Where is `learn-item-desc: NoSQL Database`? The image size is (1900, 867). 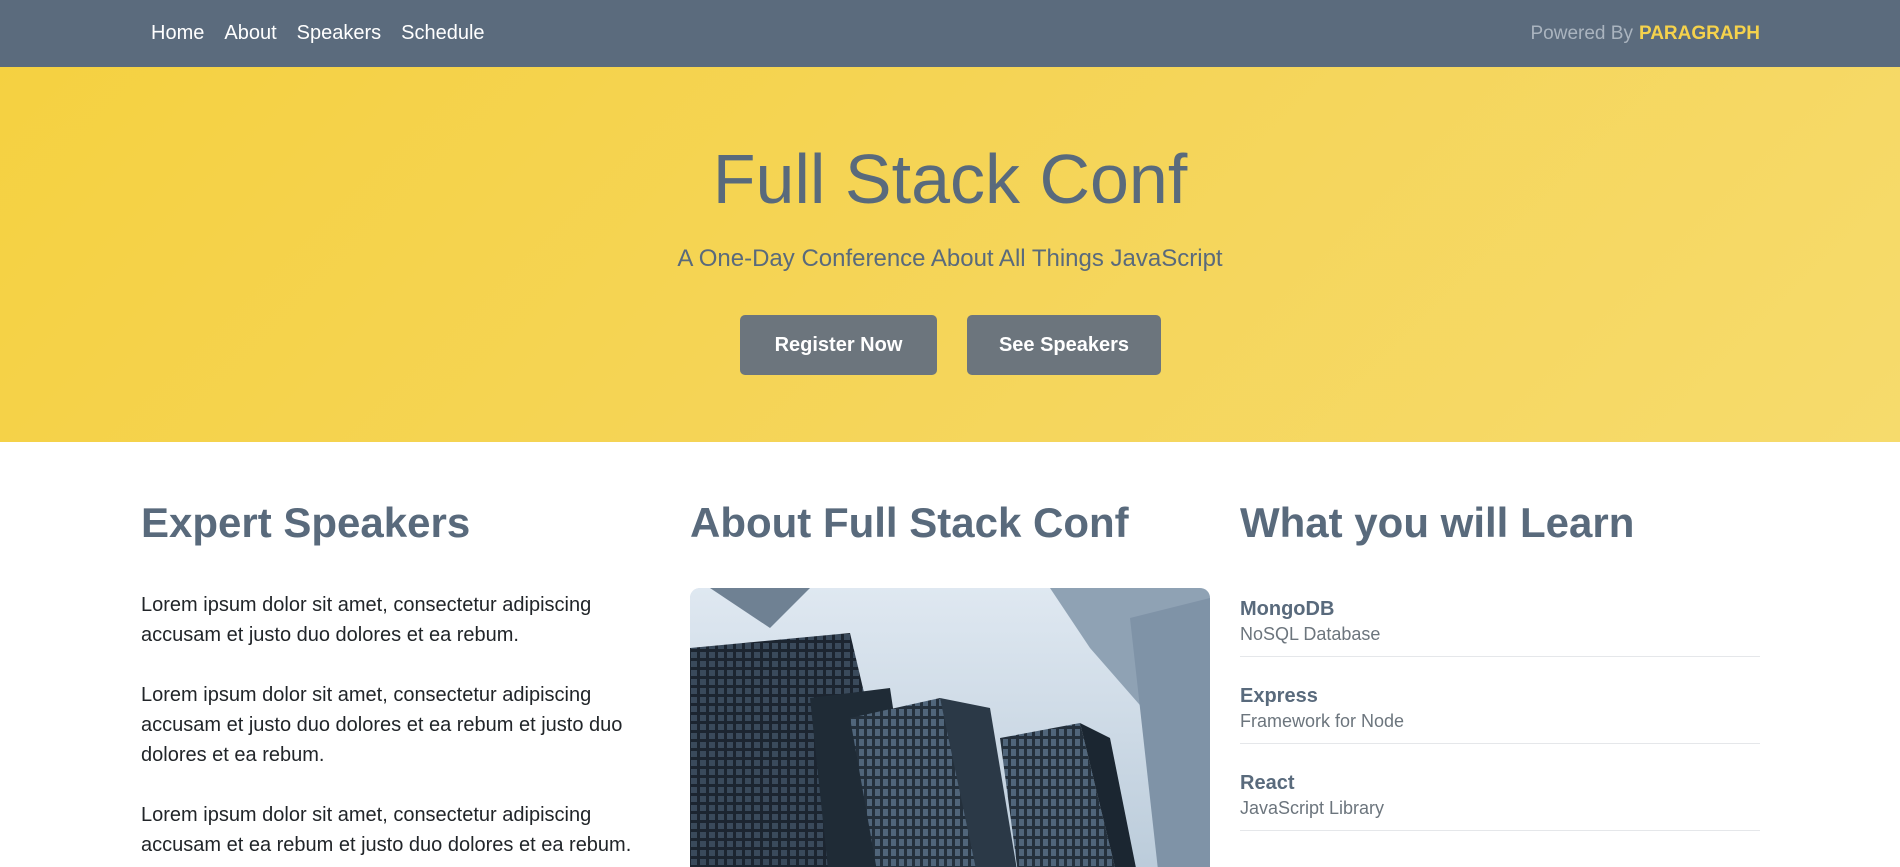
learn-item-desc: NoSQL Database is located at coordinates (1310, 634).